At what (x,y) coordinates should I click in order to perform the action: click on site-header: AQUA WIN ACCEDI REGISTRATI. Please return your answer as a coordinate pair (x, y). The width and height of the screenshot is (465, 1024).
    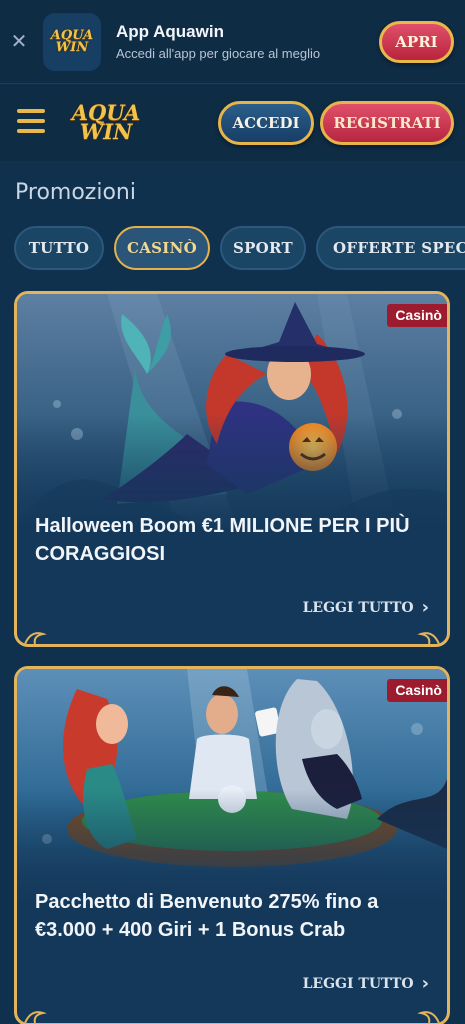
    Looking at the image, I should click on (232, 123).